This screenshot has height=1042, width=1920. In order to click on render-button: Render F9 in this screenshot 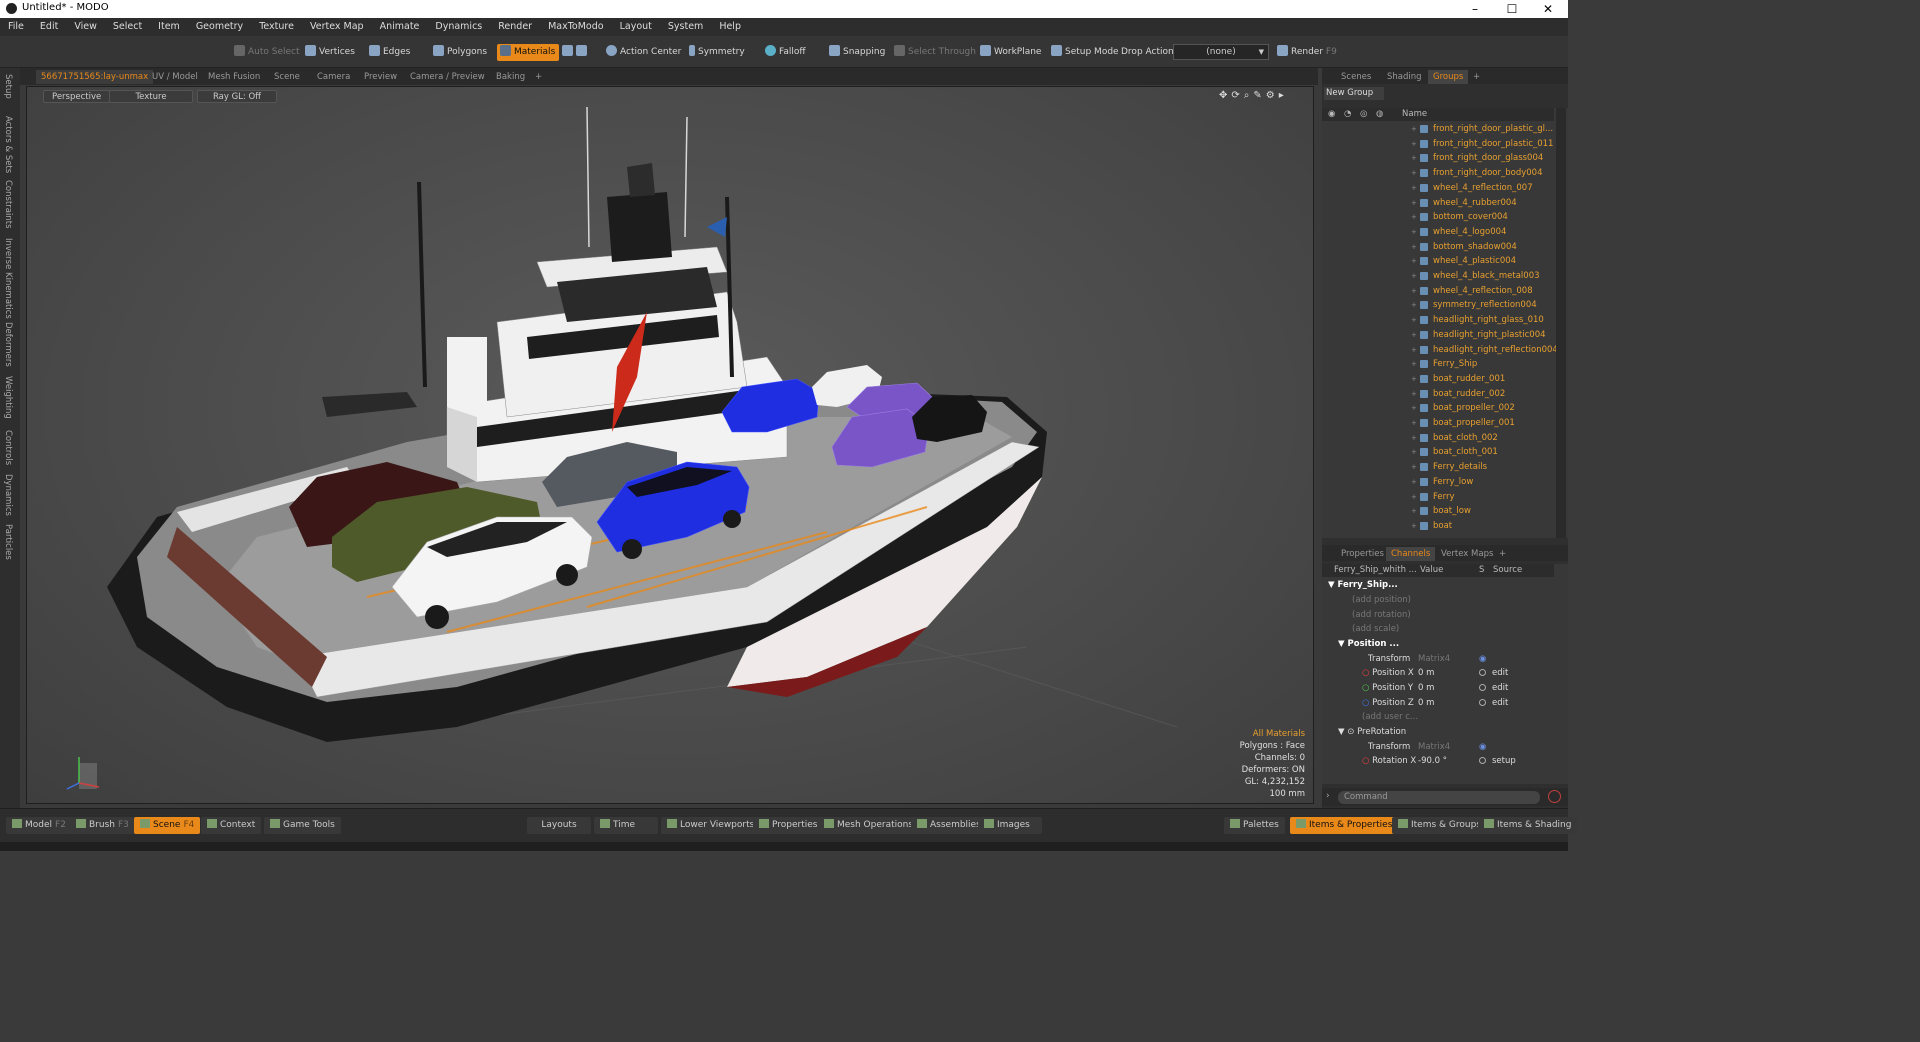, I will do `click(1307, 52)`.